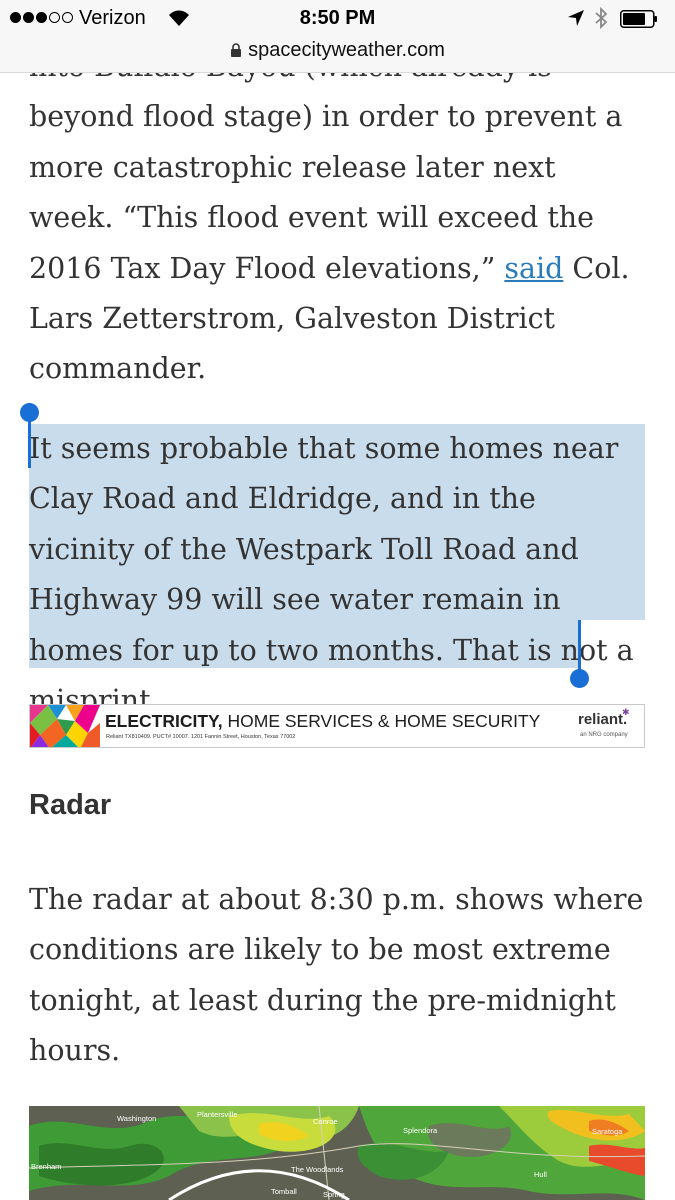 The height and width of the screenshot is (1200, 675). I want to click on nrg-tagline: an NRG company, so click(604, 735).